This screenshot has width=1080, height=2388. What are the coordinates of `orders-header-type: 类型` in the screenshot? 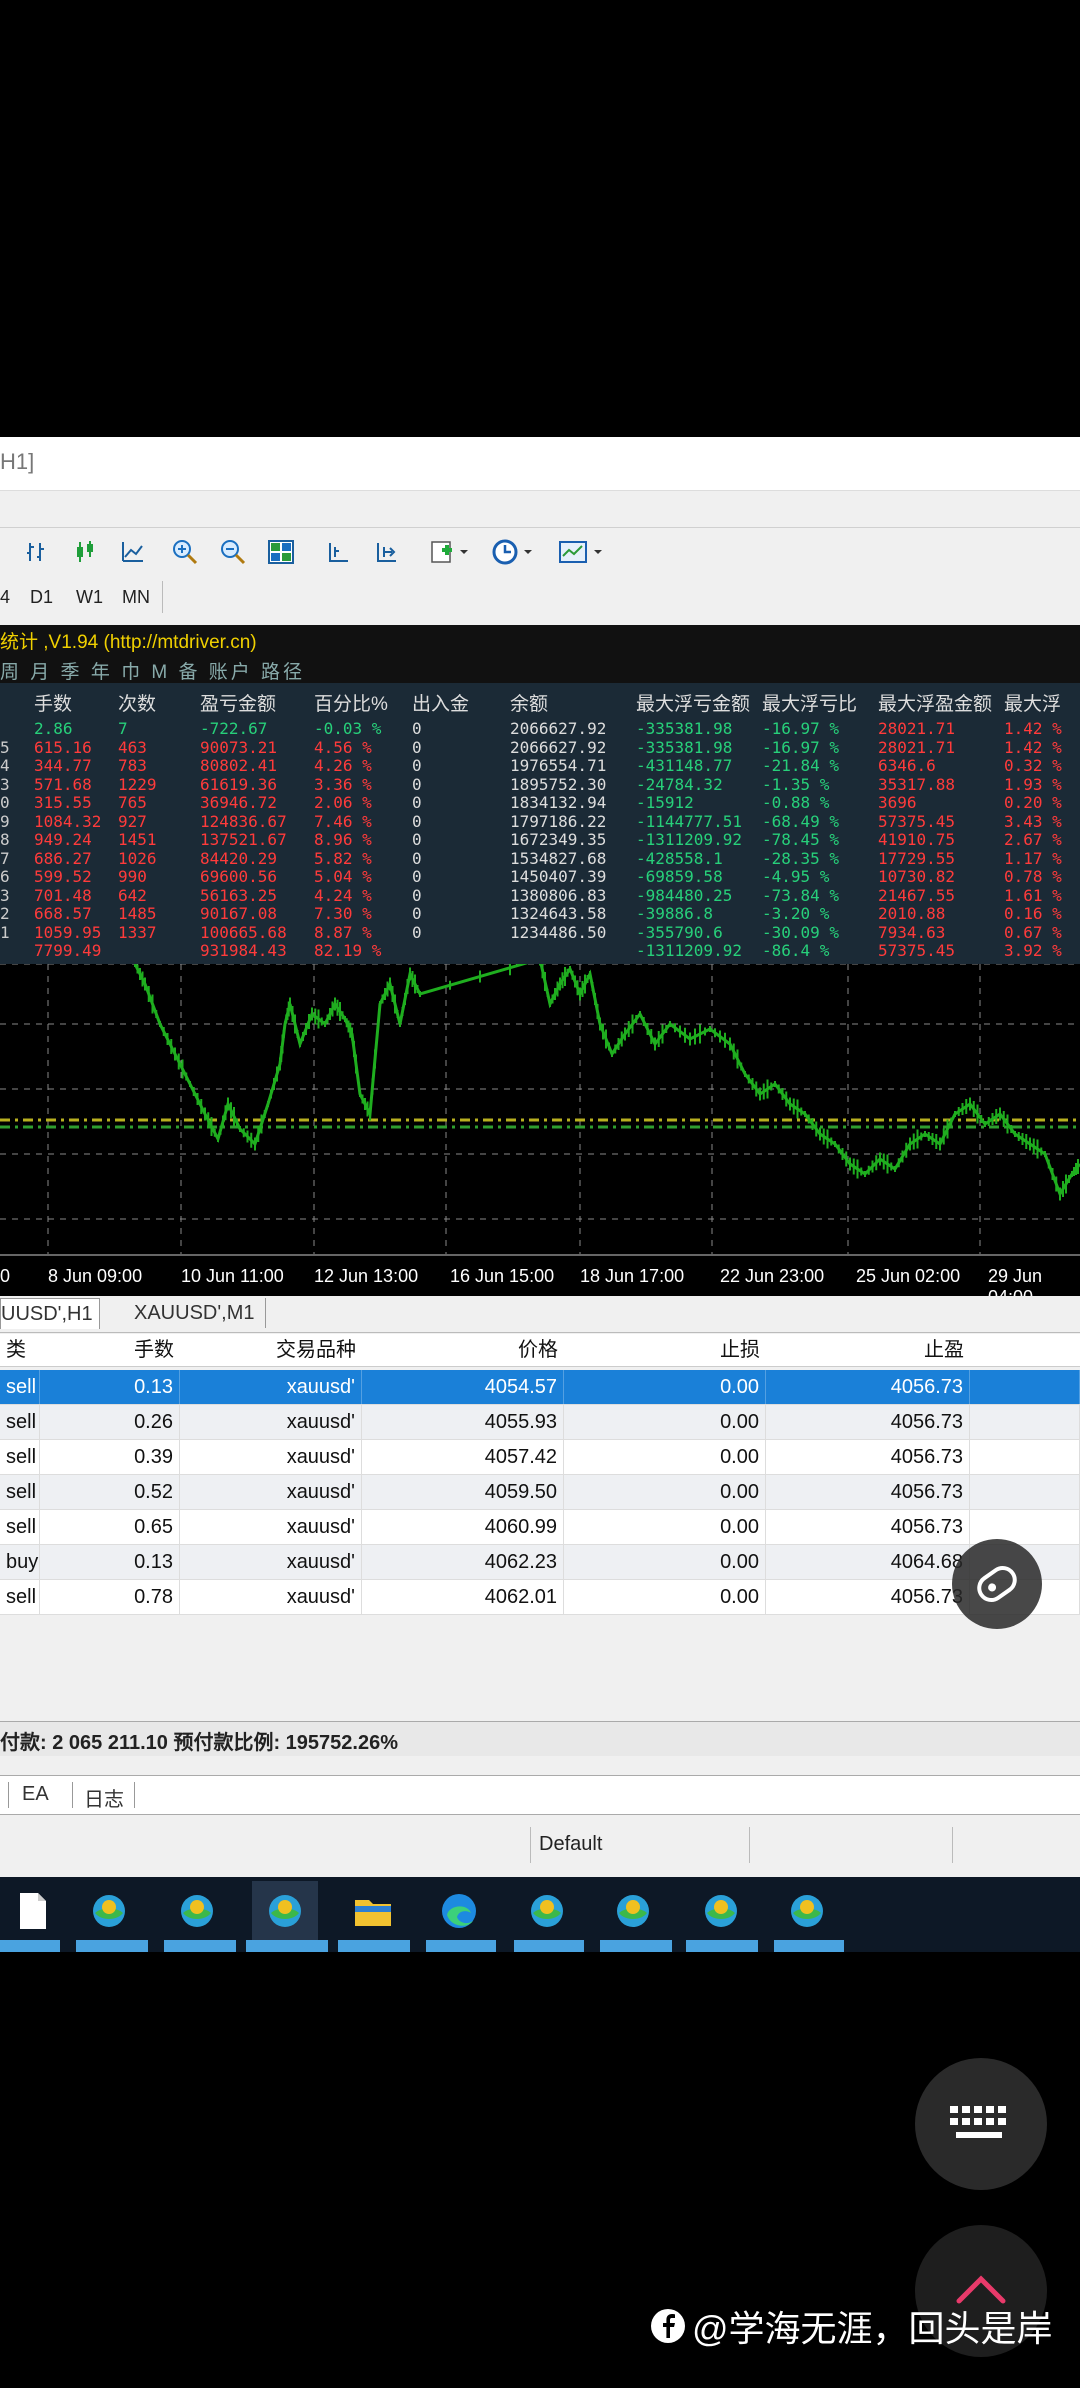 It's located at (20, 1363).